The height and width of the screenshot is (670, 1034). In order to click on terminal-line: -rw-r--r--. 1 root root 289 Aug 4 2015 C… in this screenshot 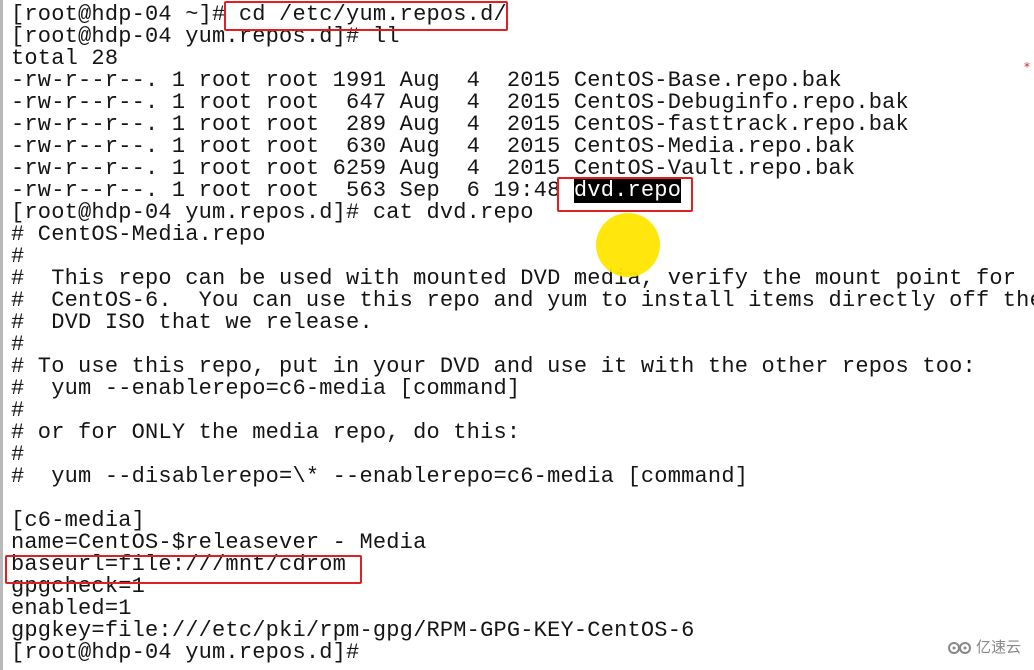, I will do `click(522, 125)`.